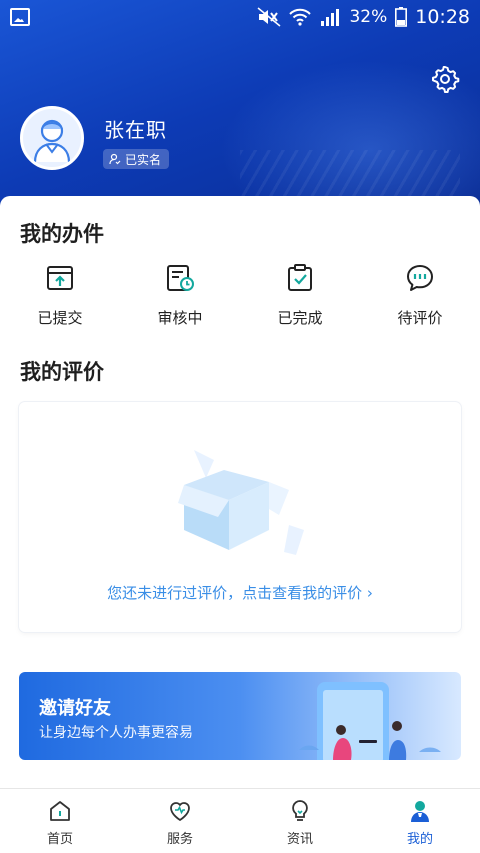  What do you see at coordinates (300, 297) in the screenshot?
I see `case-completed: 已完成` at bounding box center [300, 297].